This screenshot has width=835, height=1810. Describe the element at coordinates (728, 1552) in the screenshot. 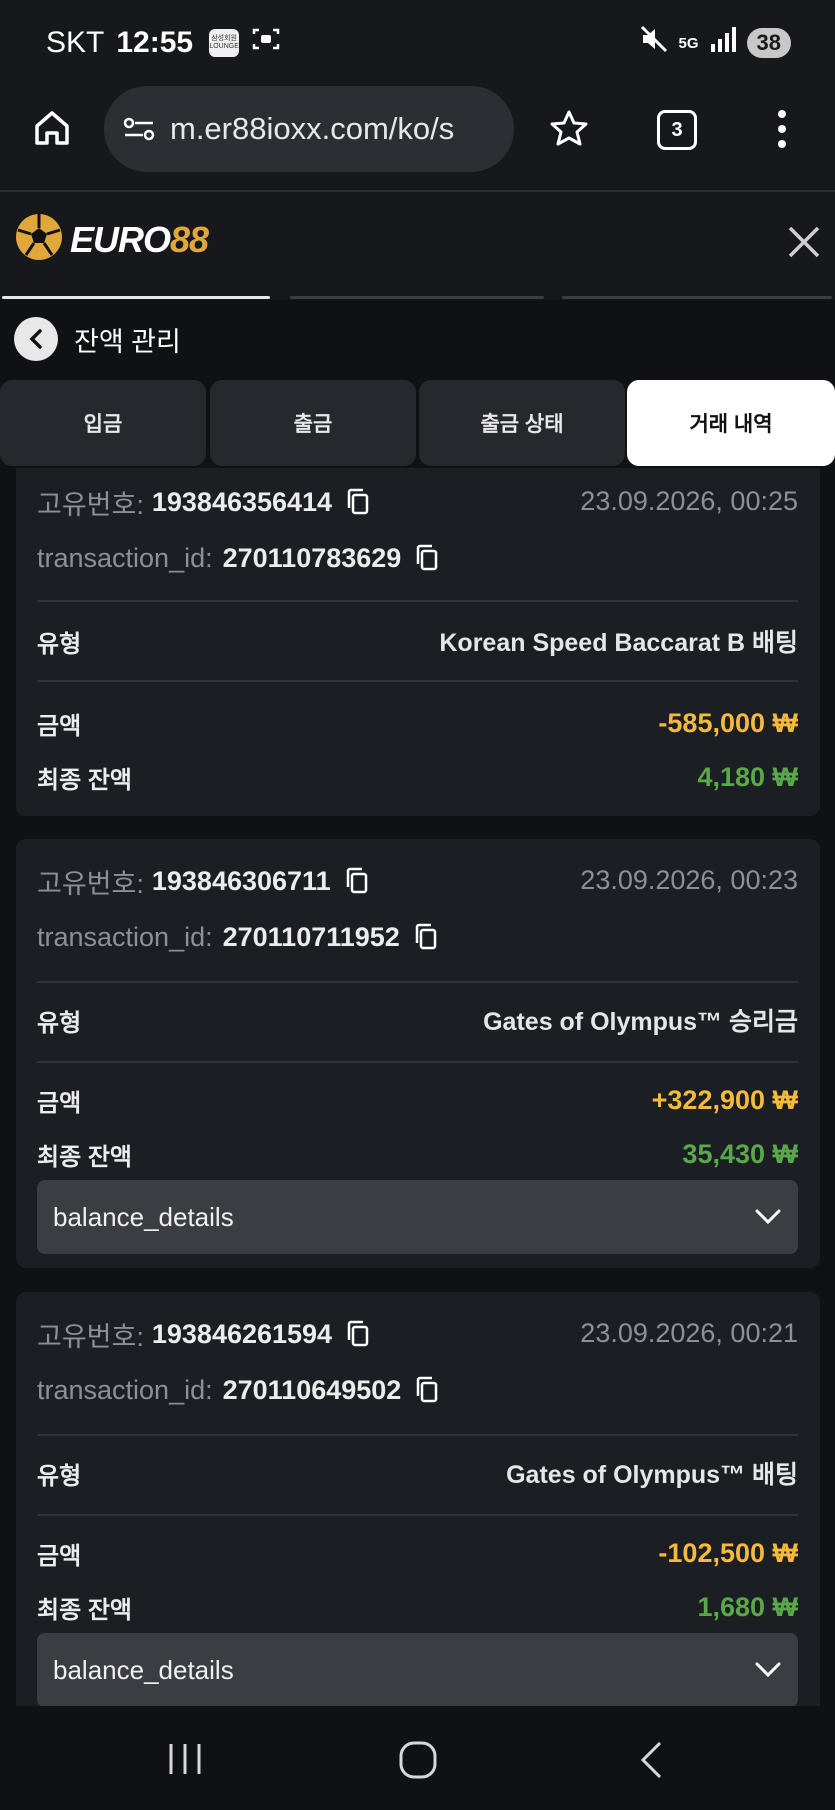

I see `amount-value: -102,500 ₩` at that location.